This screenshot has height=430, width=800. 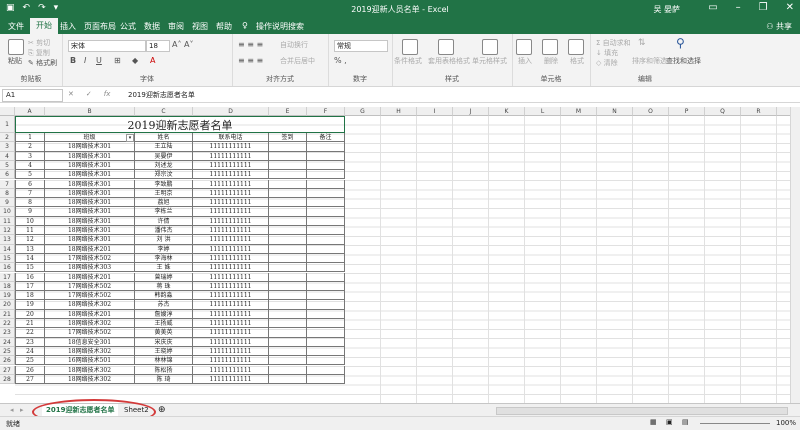 I want to click on table-cell: 潘伟杰, so click(x=164, y=231).